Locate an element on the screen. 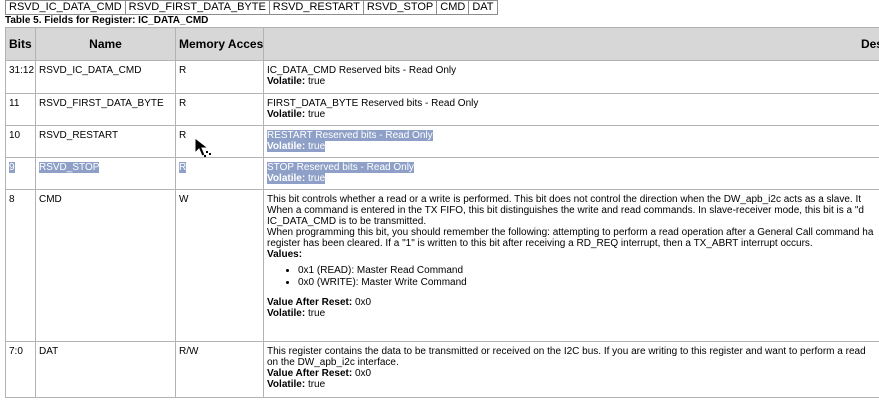  list-item: 0x1 (READ): Master Read Command is located at coordinates (588, 271).